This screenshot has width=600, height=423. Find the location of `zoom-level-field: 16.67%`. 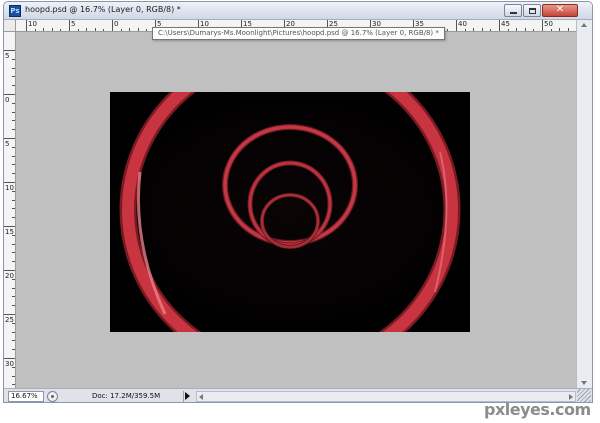

zoom-level-field: 16.67% is located at coordinates (26, 396).